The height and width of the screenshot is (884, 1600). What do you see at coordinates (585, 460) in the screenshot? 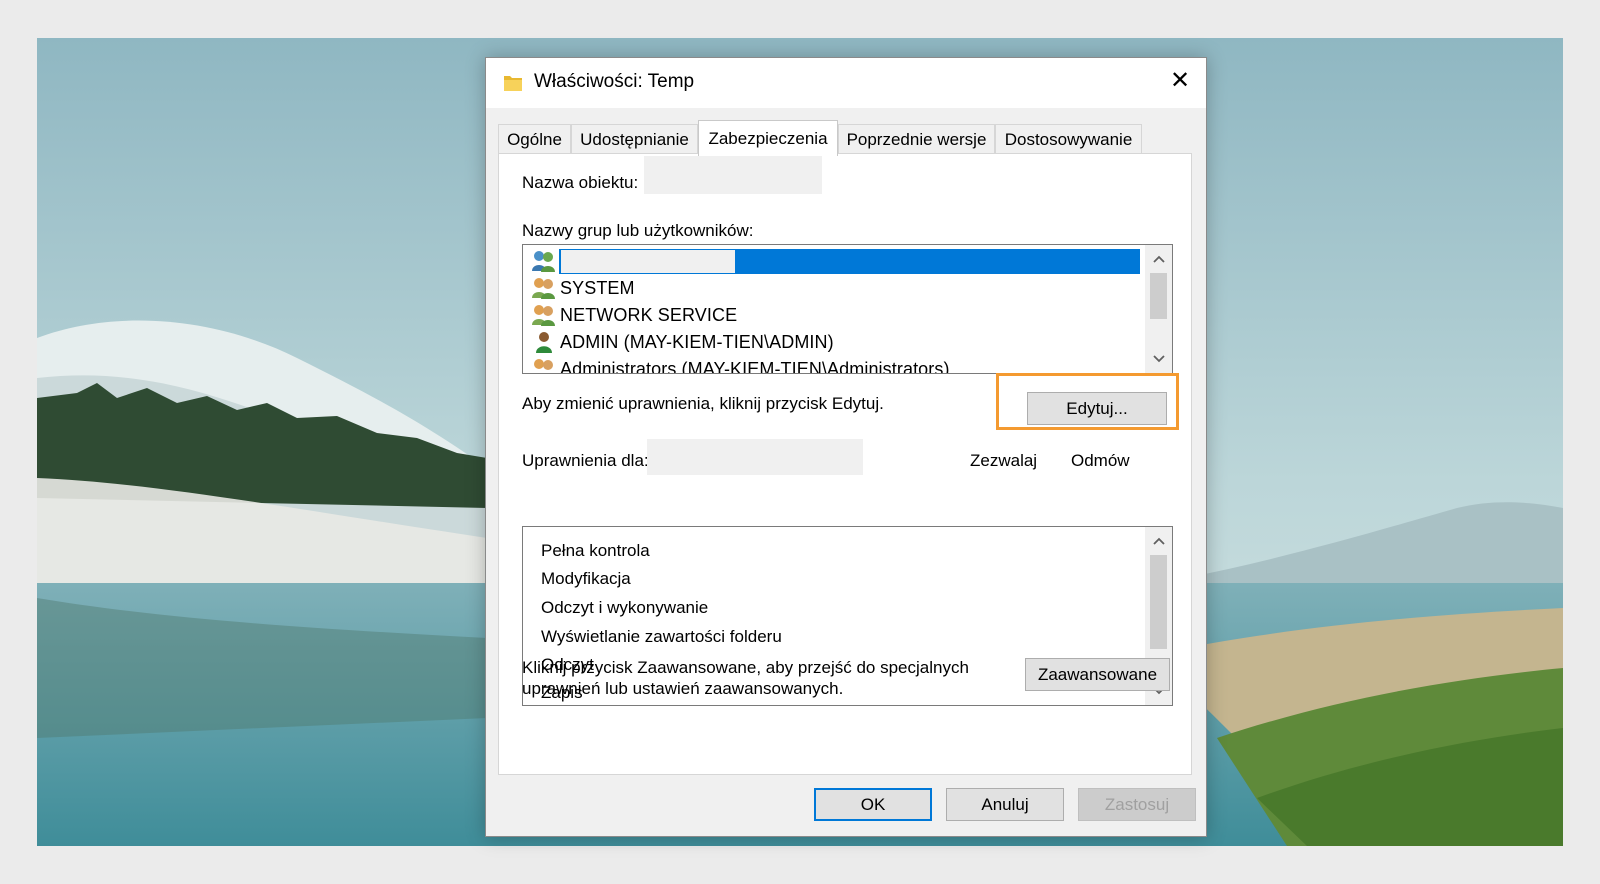
I see `permissions-for-label: Uprawnienia dla:` at bounding box center [585, 460].